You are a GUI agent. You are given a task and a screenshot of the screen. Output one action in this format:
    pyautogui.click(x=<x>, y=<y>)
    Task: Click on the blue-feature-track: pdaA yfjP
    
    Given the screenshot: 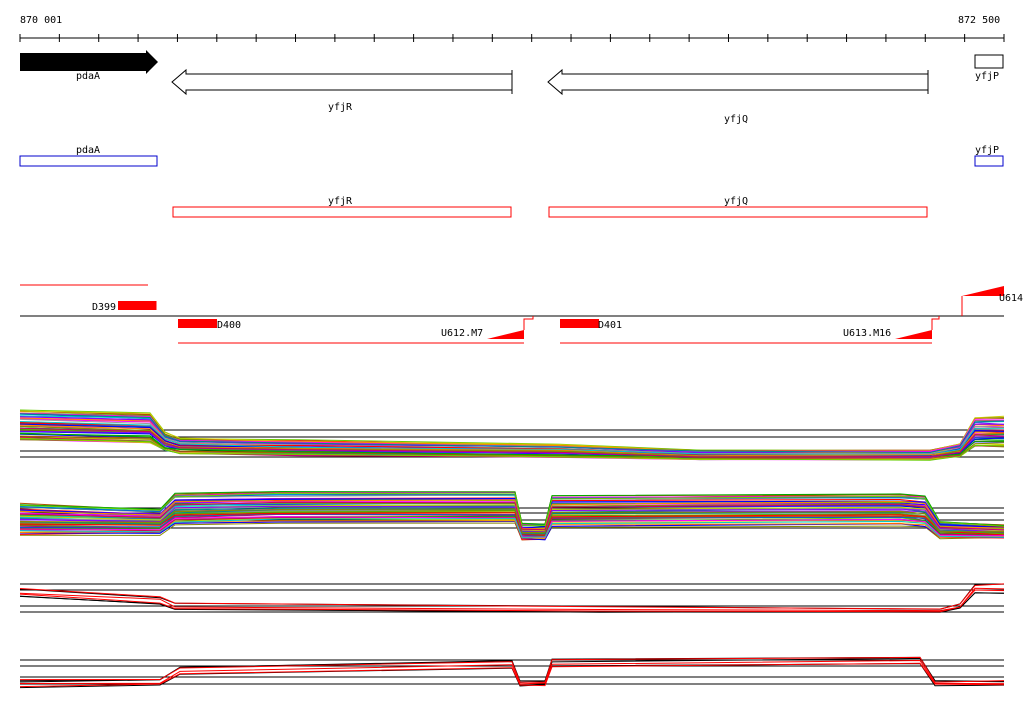 What is the action you would take?
    pyautogui.click(x=511, y=156)
    